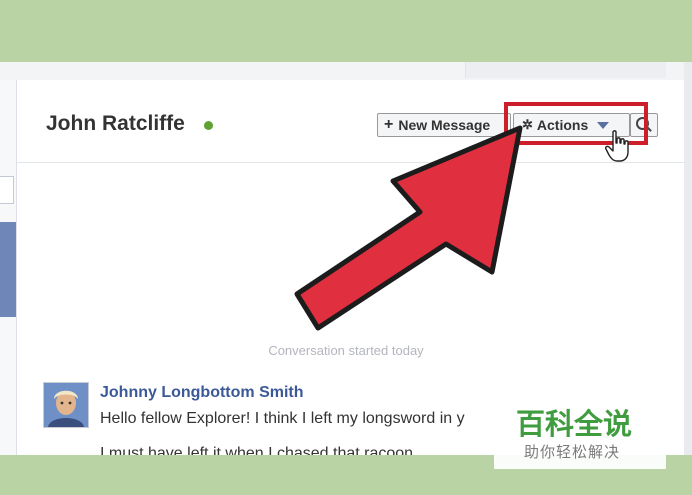 The height and width of the screenshot is (495, 692). What do you see at coordinates (572, 452) in the screenshot?
I see `watermark-subtitle: 助你轻松解决` at bounding box center [572, 452].